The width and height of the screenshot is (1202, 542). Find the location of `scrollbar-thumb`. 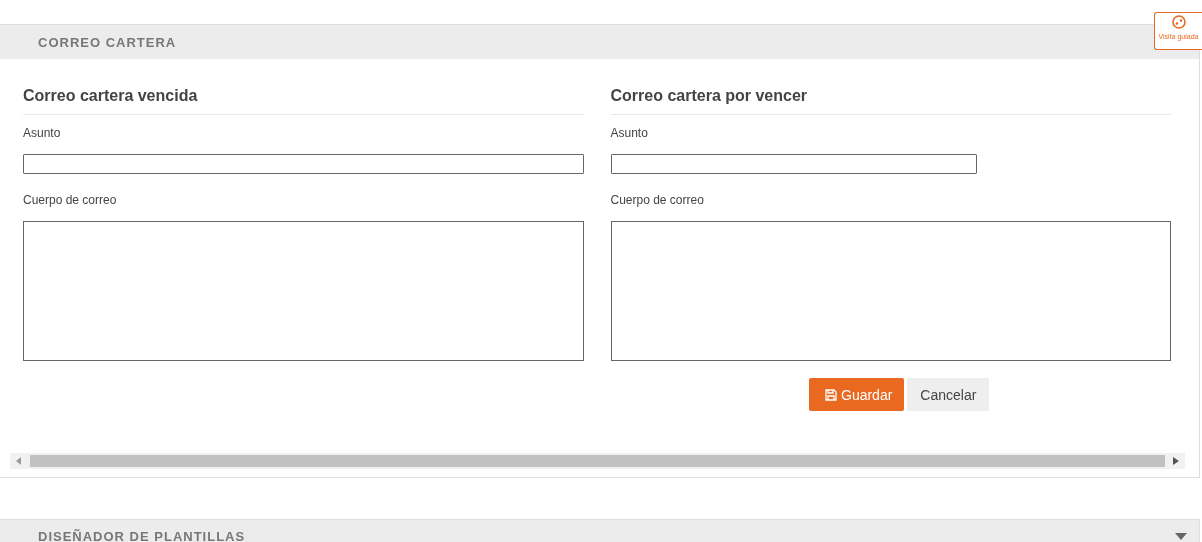

scrollbar-thumb is located at coordinates (597, 461).